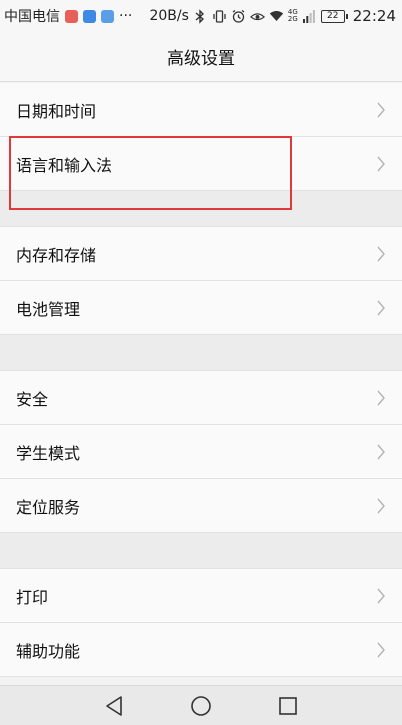  Describe the element at coordinates (292, 15) in the screenshot. I see `network-type: 4G 2G` at that location.